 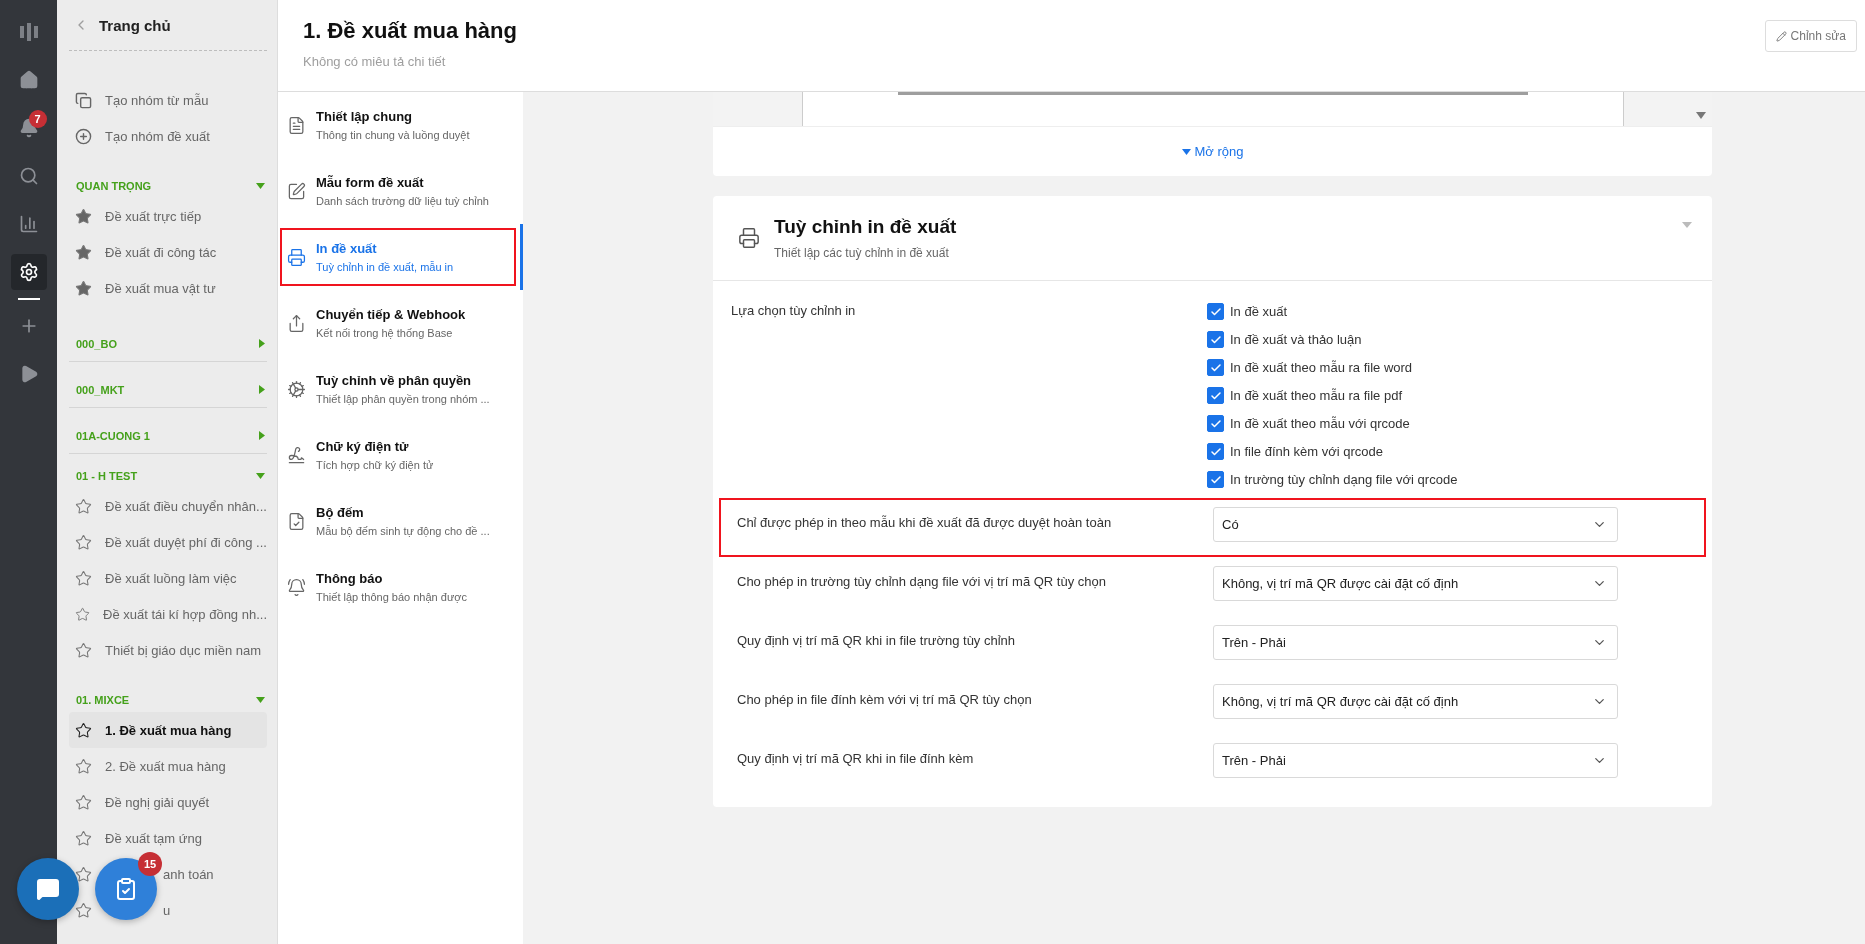 What do you see at coordinates (160, 288) in the screenshot?
I see `sidebar-item: Đề xuất mua vật tư` at bounding box center [160, 288].